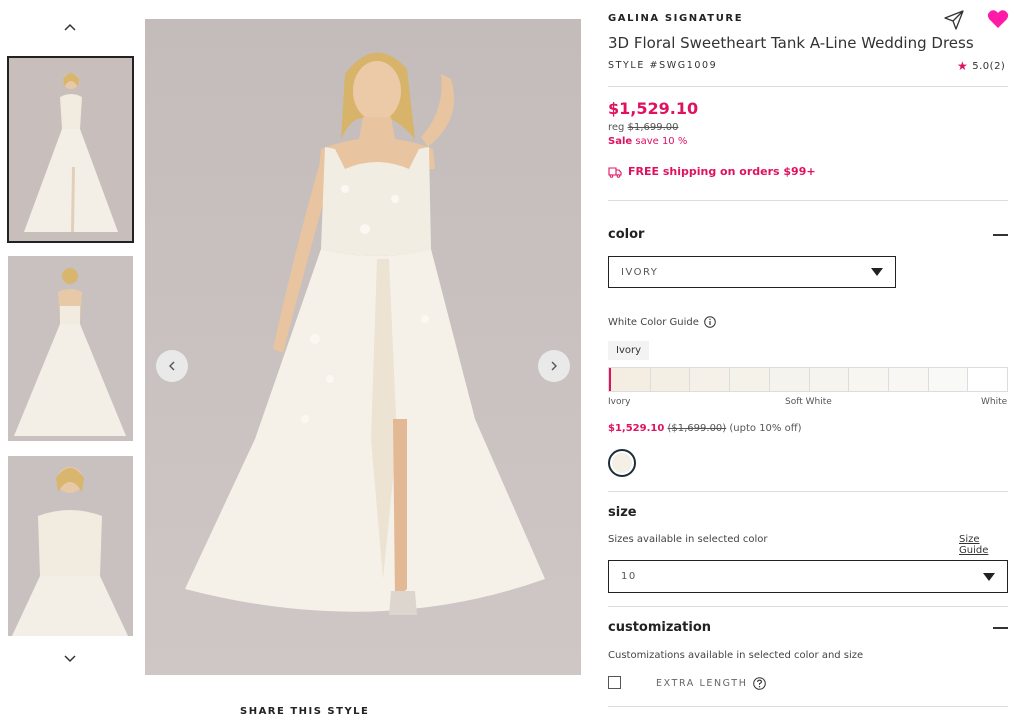  Describe the element at coordinates (954, 22) in the screenshot. I see `share-icon` at that location.